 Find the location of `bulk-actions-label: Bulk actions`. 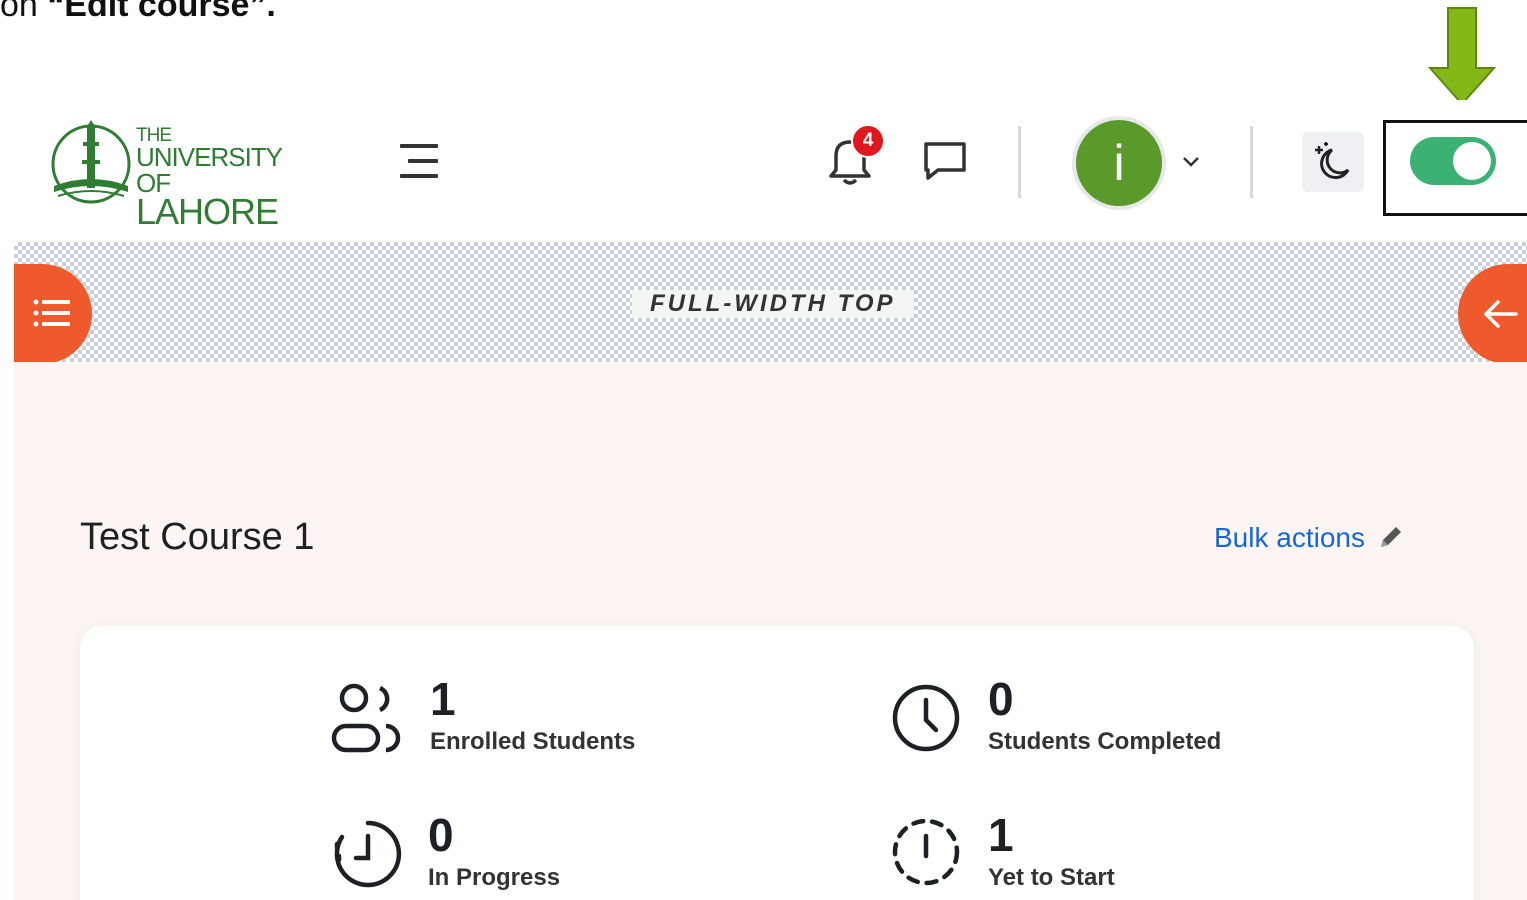

bulk-actions-label: Bulk actions is located at coordinates (1289, 537).